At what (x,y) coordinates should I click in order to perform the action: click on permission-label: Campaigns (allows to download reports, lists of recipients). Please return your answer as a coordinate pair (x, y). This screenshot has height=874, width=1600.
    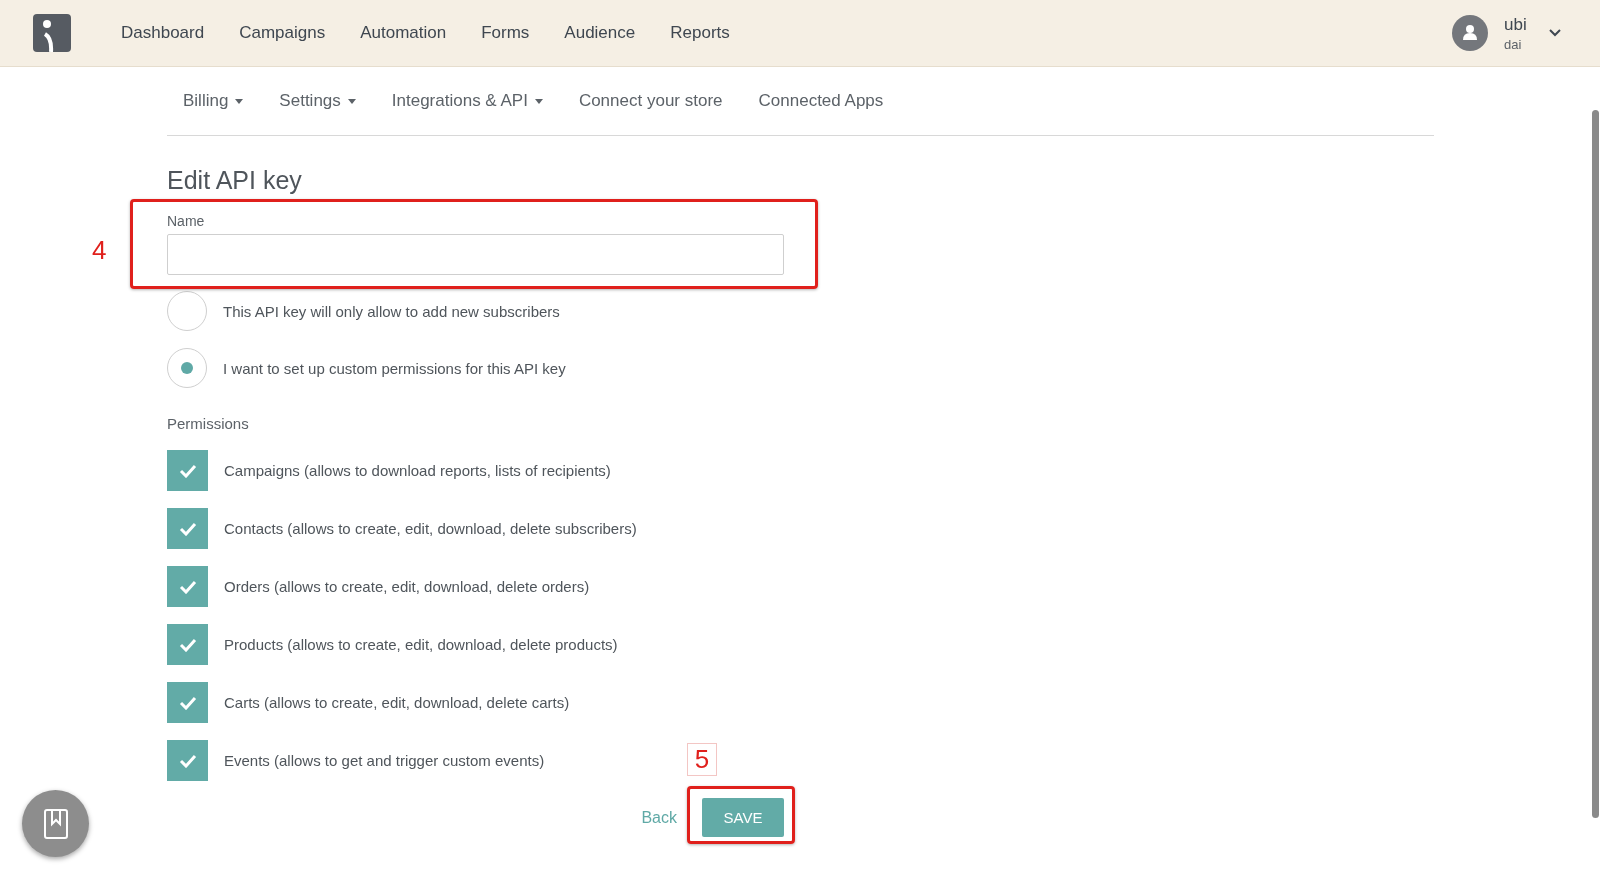
    Looking at the image, I should click on (417, 470).